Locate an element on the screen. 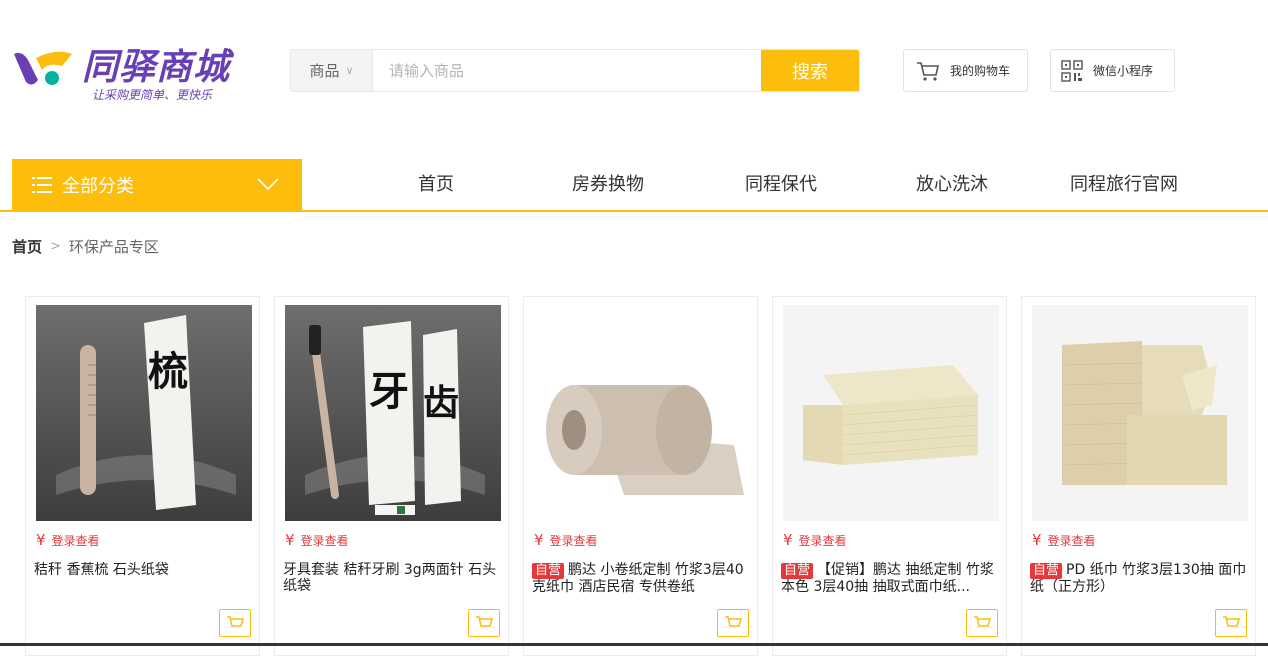  wechat-mini-program-button: 微信小程序 is located at coordinates (1112, 70).